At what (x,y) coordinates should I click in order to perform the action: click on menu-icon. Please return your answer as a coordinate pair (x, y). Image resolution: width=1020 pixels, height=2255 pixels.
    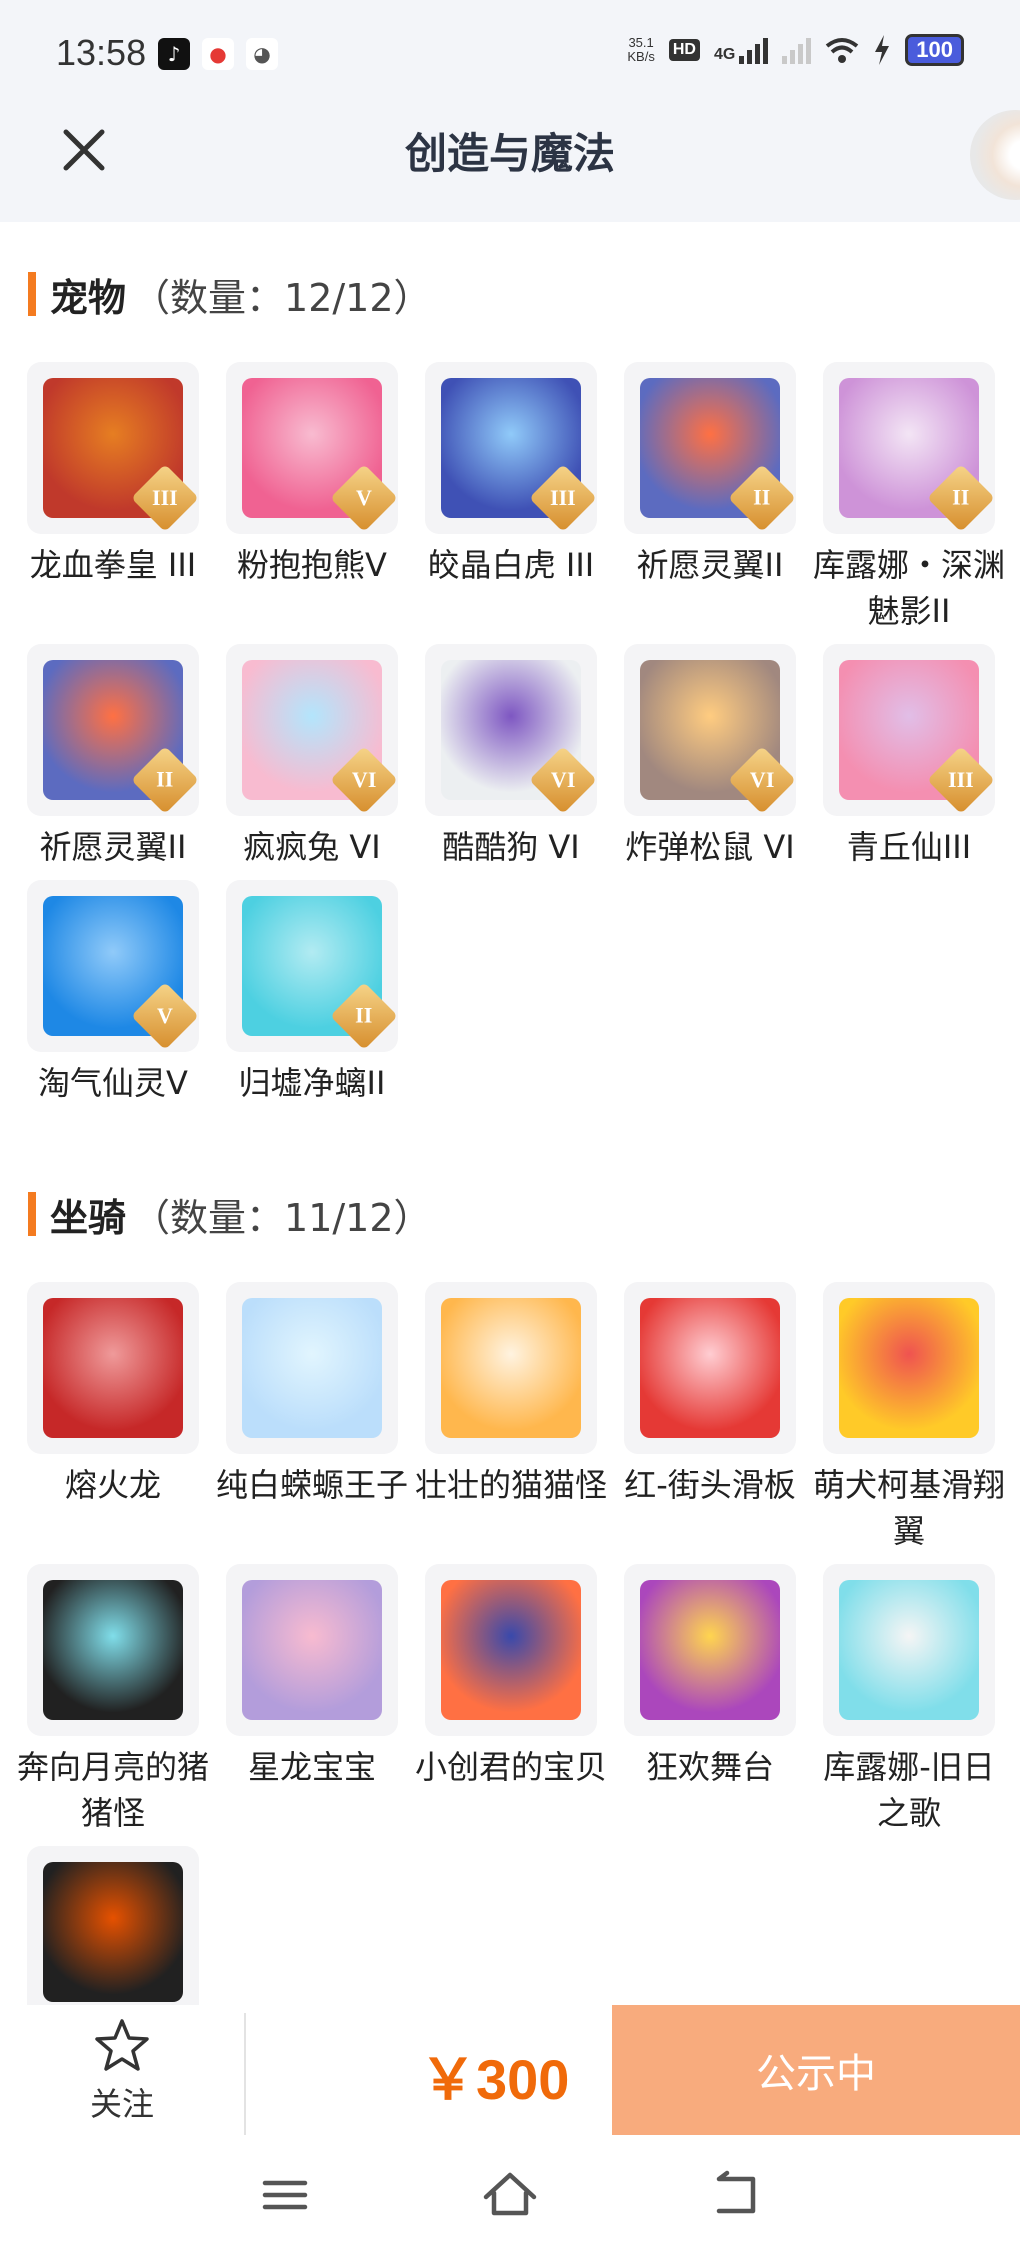
    Looking at the image, I should click on (285, 2195).